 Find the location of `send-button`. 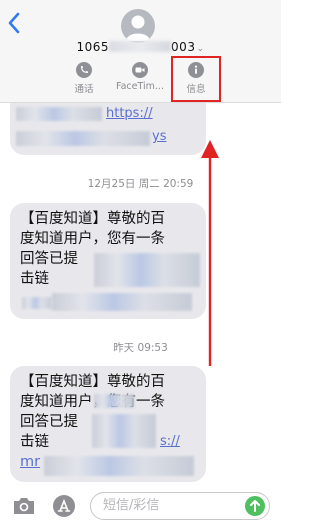

send-button is located at coordinates (255, 506).